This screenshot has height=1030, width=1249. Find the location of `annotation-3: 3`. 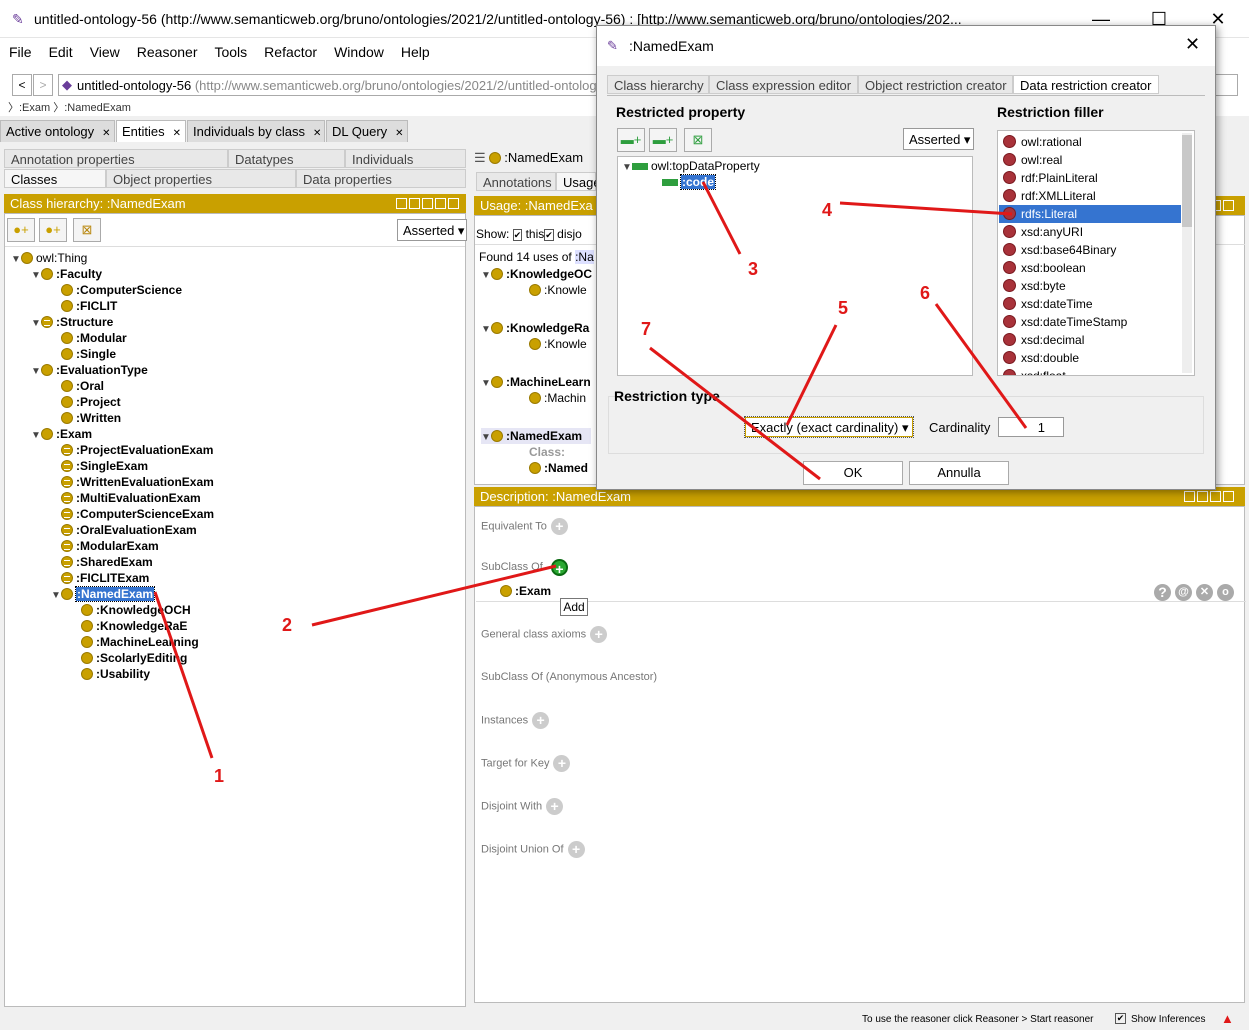

annotation-3: 3 is located at coordinates (753, 269).